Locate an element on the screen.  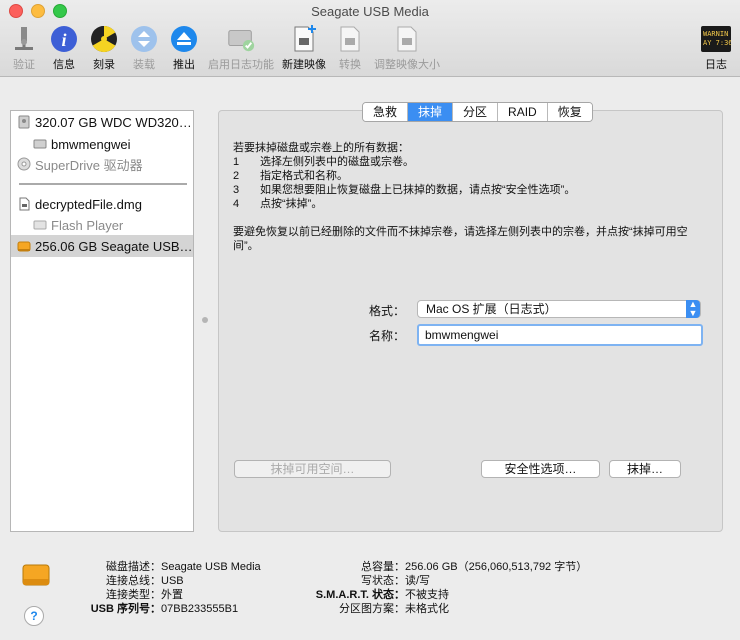
resize-image-button: 调整映像大小 is located at coordinates (407, 48).